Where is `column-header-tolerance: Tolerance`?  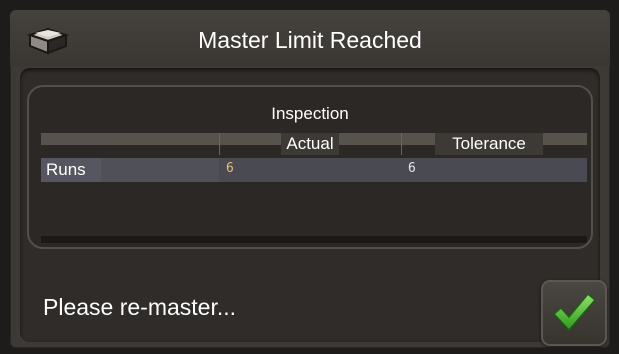 column-header-tolerance: Tolerance is located at coordinates (489, 144).